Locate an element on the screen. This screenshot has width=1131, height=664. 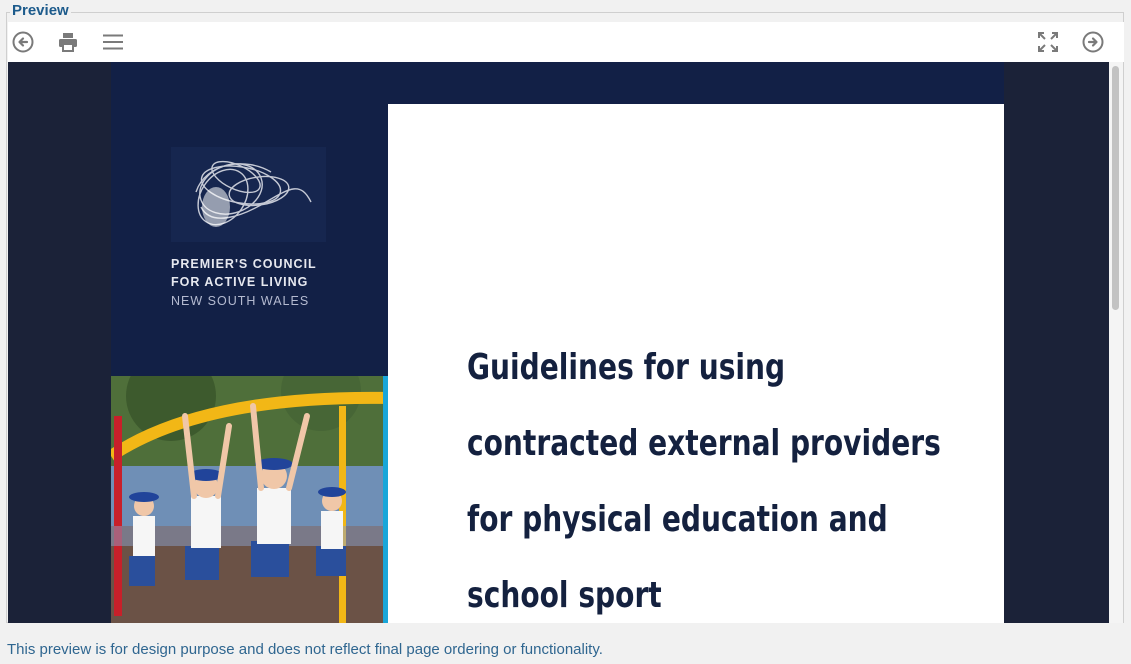
fullscreen-icon is located at coordinates (1048, 42).